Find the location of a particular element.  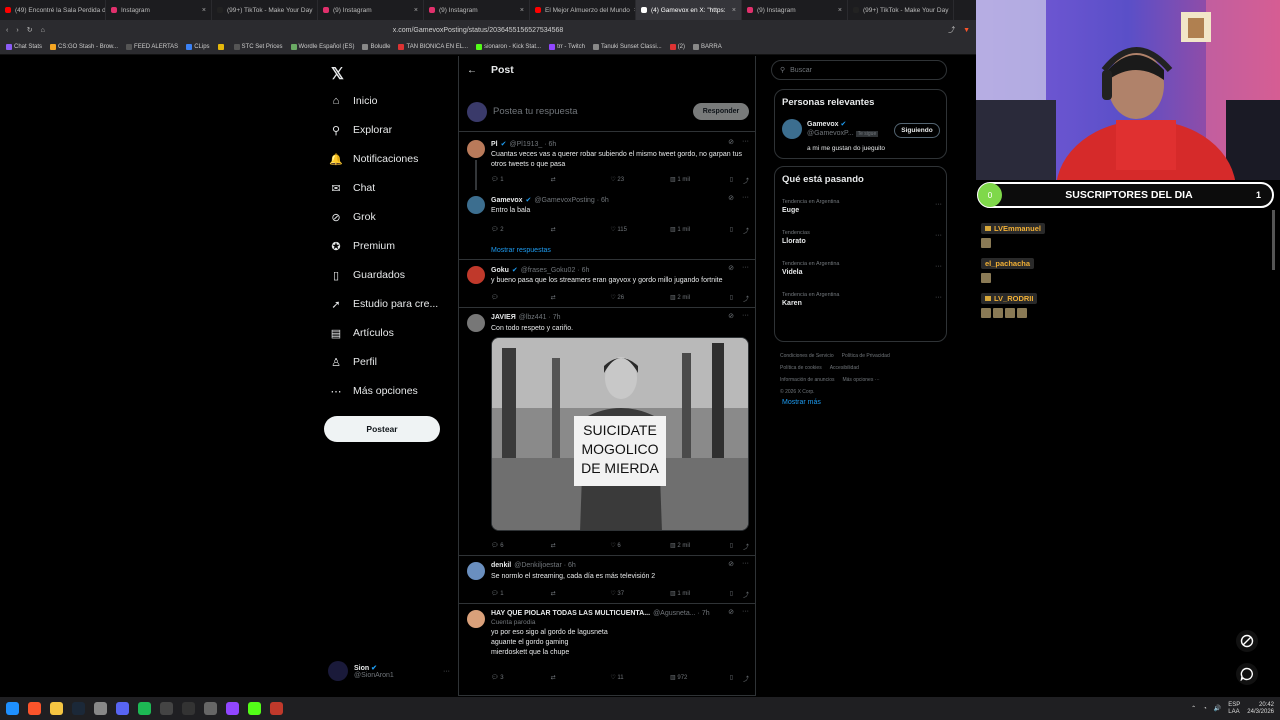

tray-chevron-icon: ⌃ is located at coordinates (1193, 708).